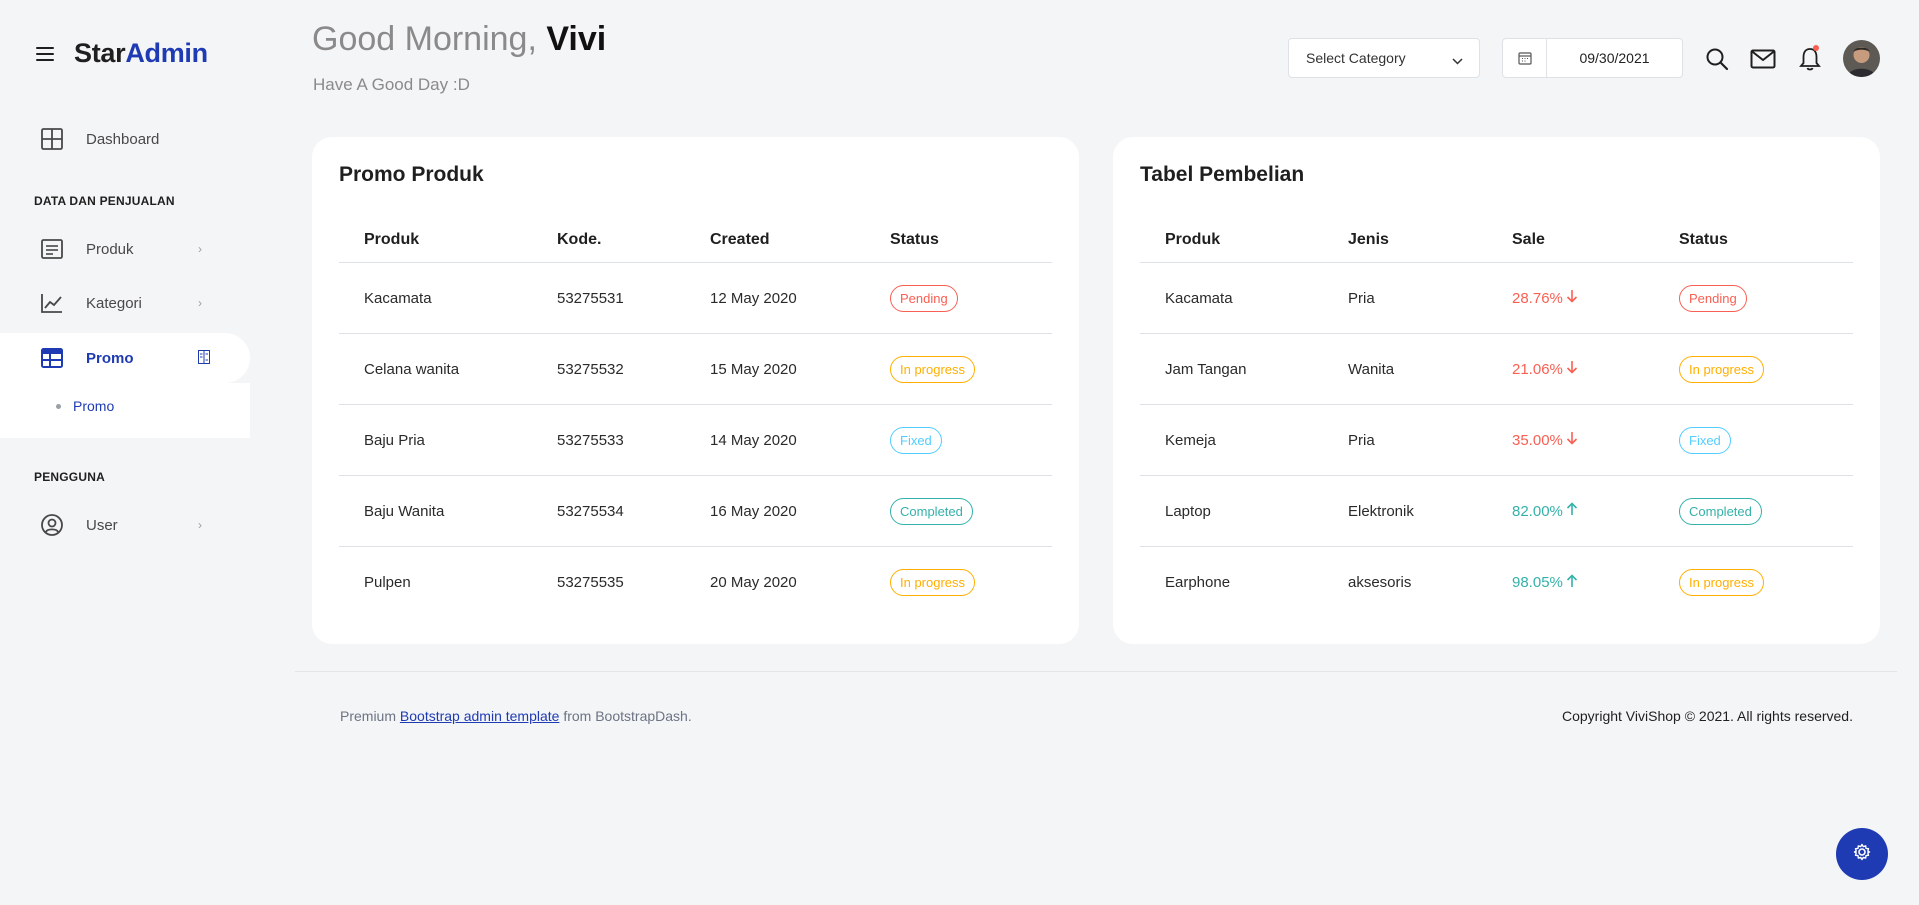  I want to click on line-chart-icon, so click(52, 303).